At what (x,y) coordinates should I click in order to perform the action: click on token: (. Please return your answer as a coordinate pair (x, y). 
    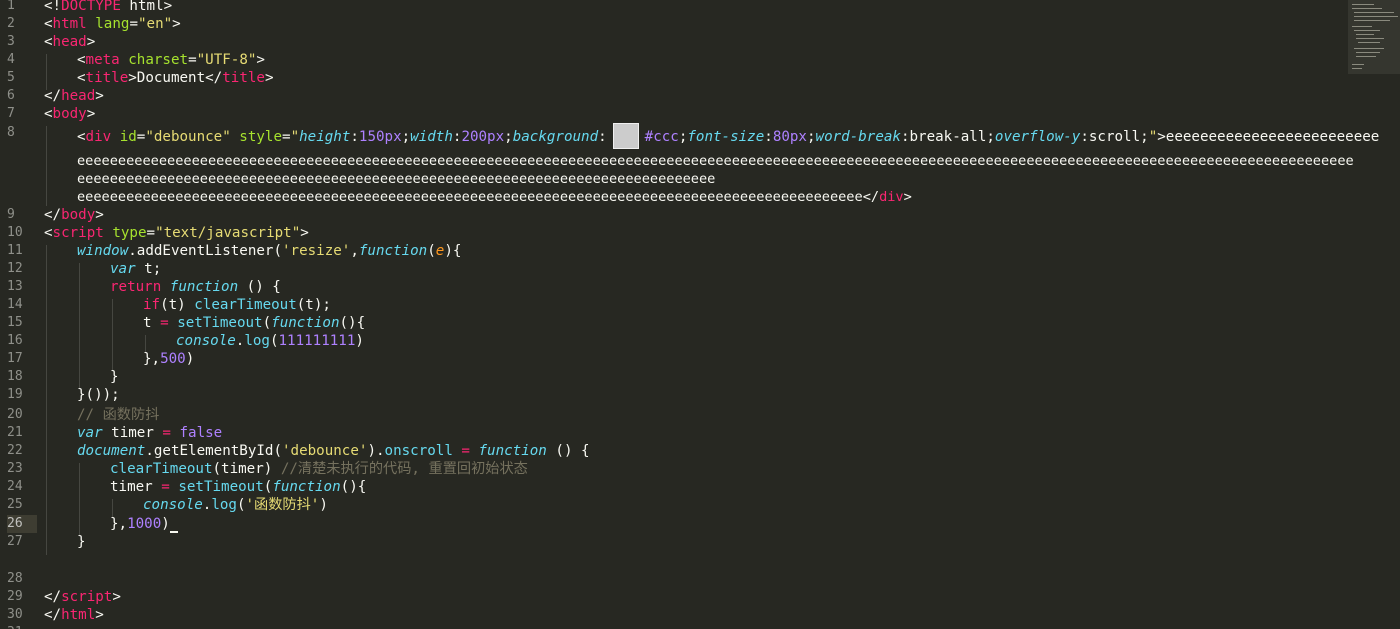
    Looking at the image, I should click on (431, 251).